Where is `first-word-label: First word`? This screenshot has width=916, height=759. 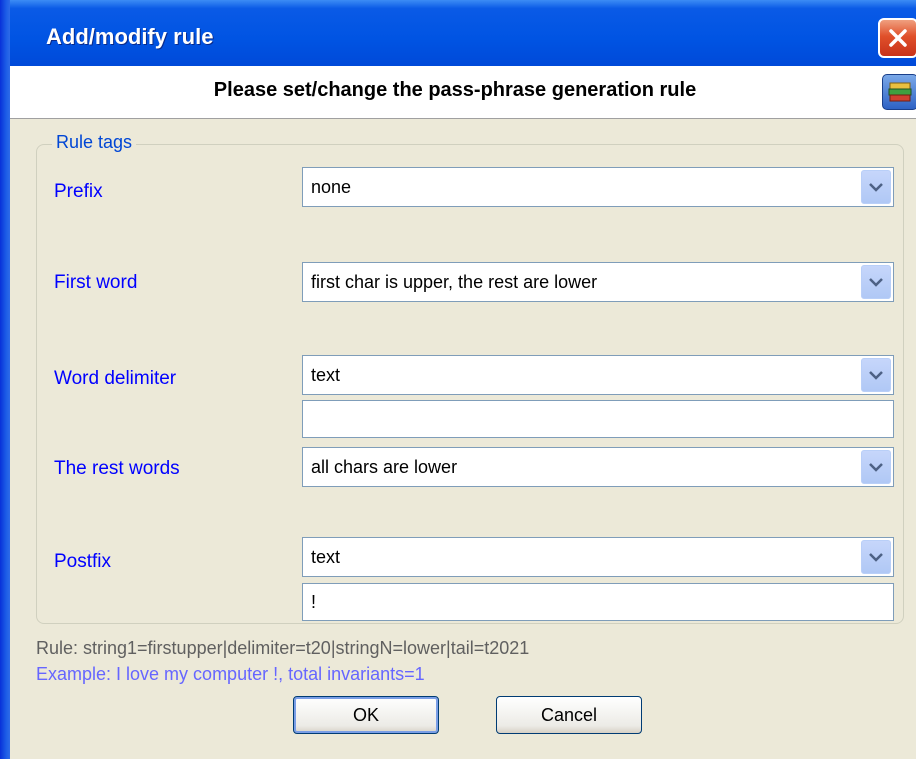
first-word-label: First word is located at coordinates (96, 282).